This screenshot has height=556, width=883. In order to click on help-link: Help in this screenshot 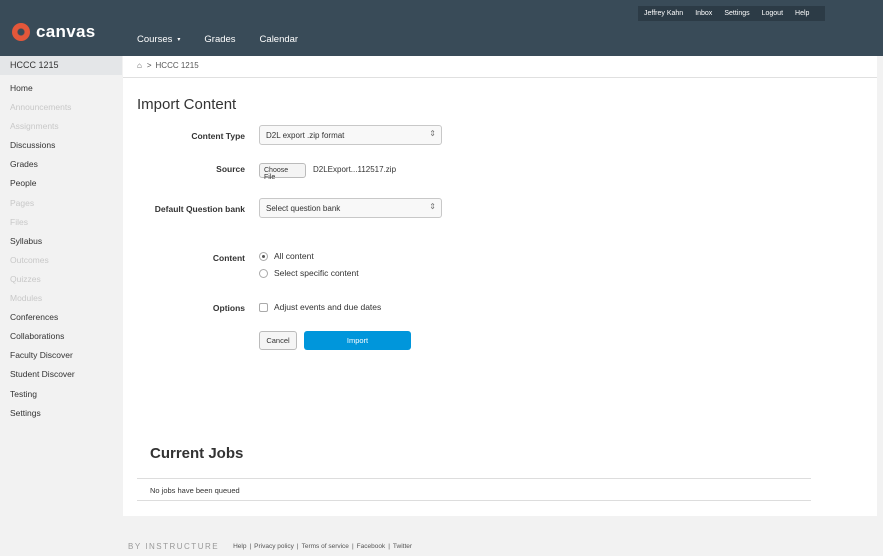, I will do `click(802, 13)`.